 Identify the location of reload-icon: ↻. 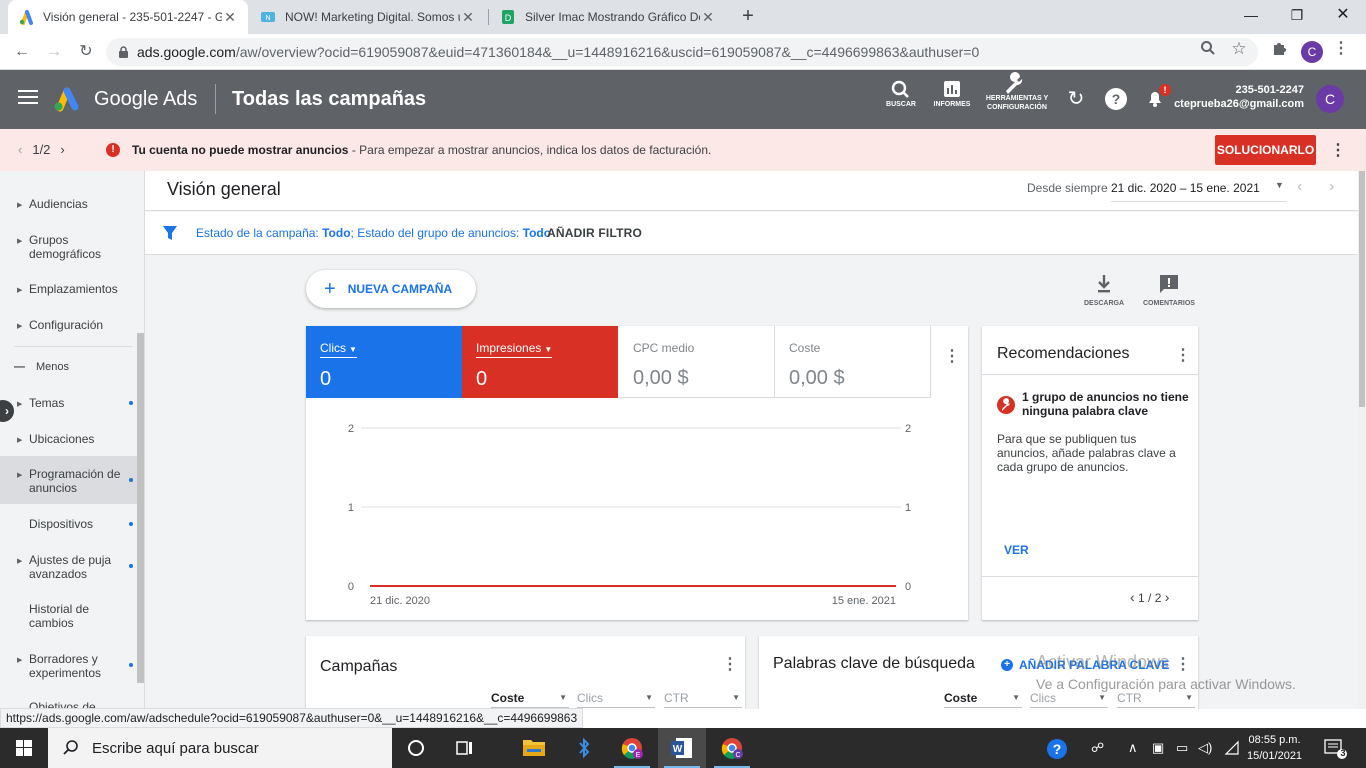
(86, 52).